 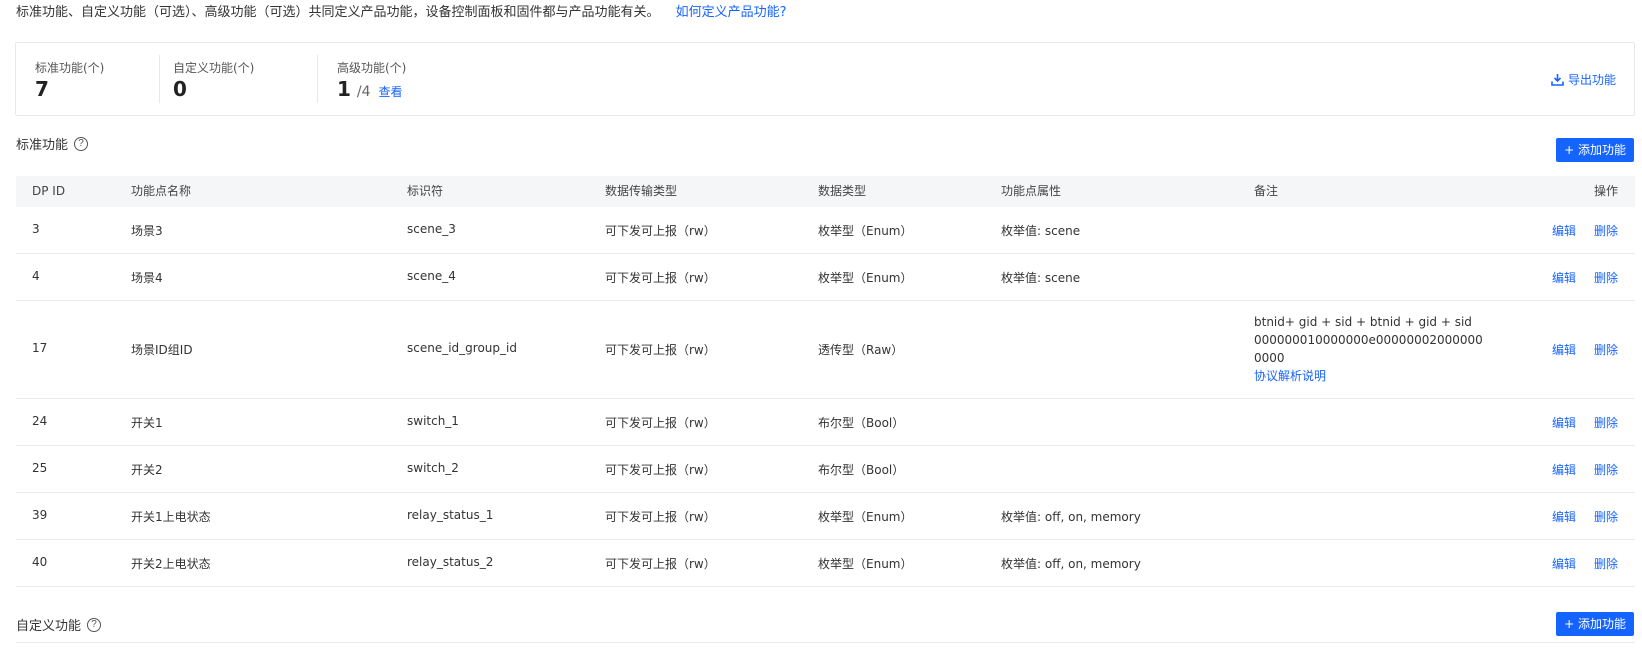 What do you see at coordinates (1595, 624) in the screenshot?
I see `add-custom-function-button: + 添加功能` at bounding box center [1595, 624].